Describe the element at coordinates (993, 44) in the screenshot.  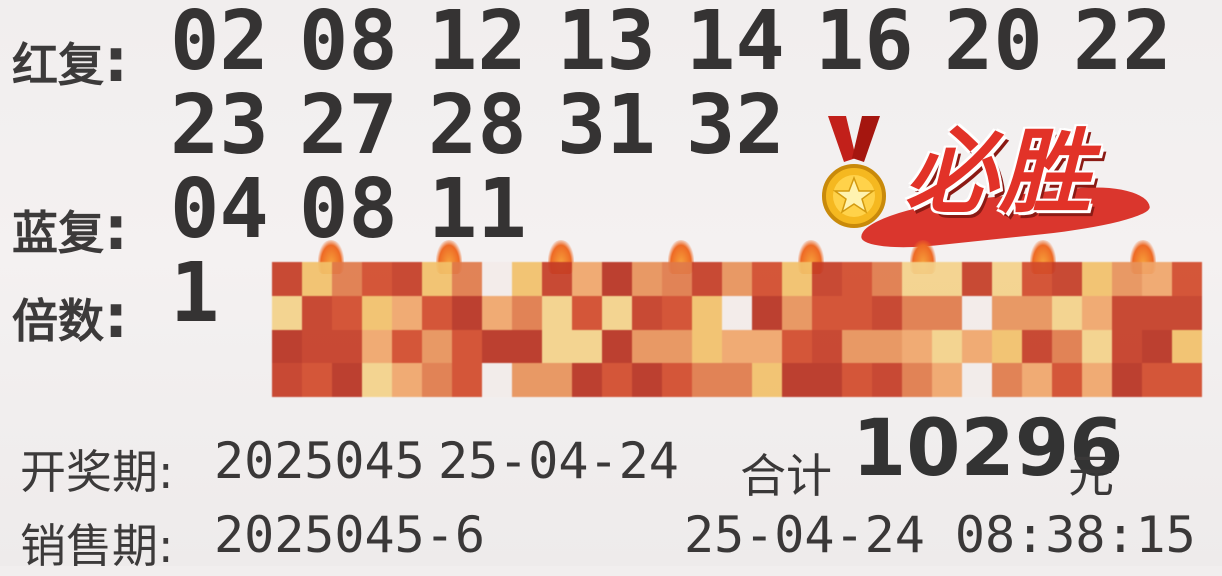
I see `red-number: 20` at that location.